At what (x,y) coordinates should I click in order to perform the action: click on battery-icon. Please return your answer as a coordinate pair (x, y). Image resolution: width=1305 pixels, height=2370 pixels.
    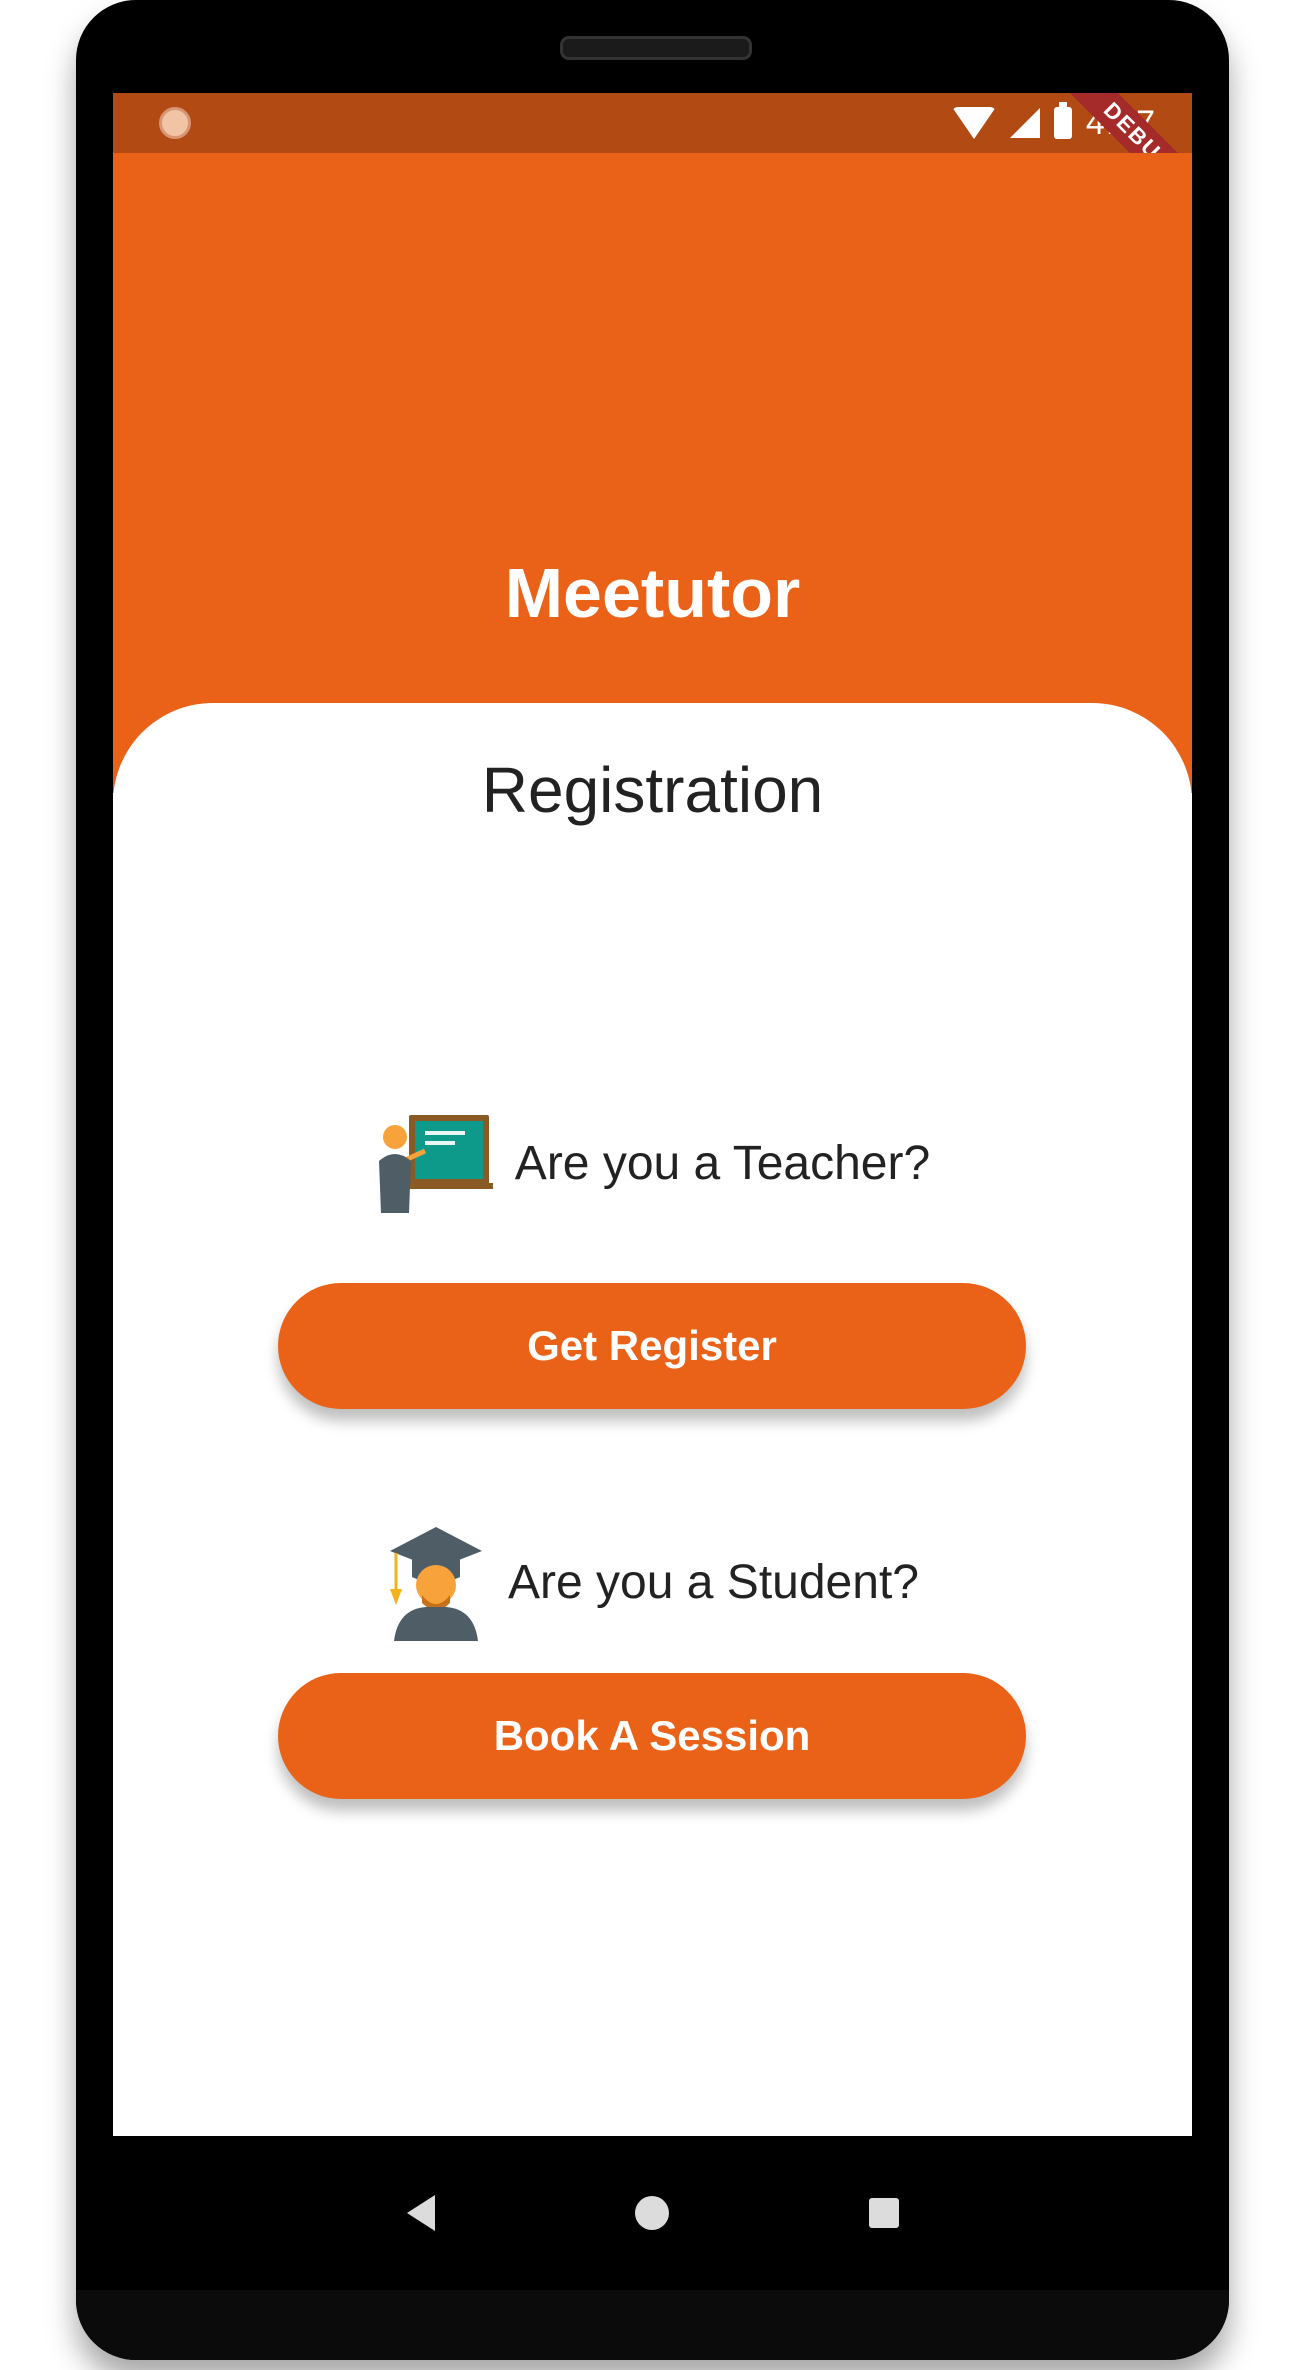
    Looking at the image, I should click on (1062, 120).